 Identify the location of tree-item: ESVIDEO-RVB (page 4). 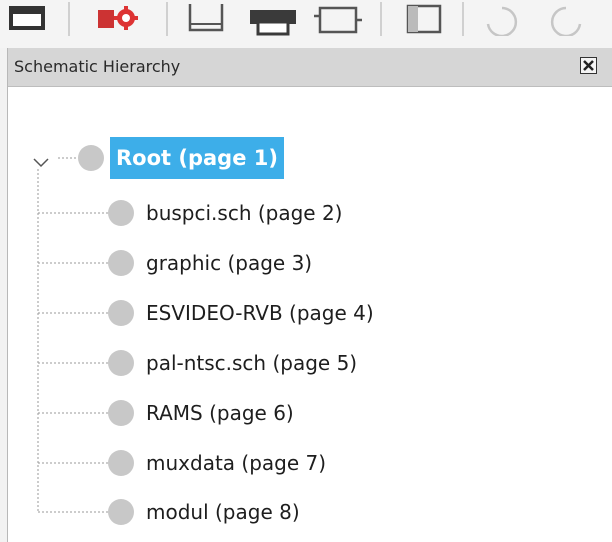
(260, 313).